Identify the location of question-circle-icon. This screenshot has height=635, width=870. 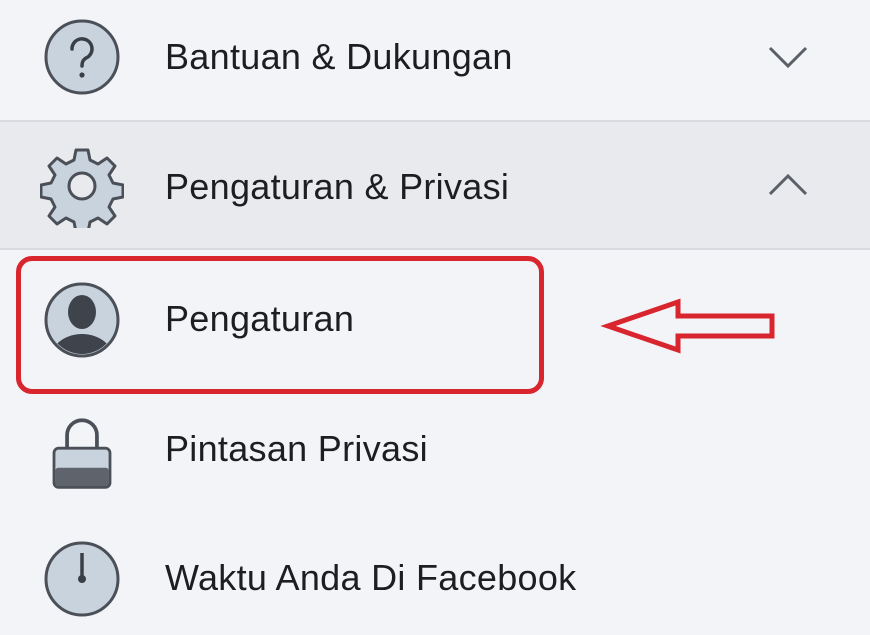
(82, 57).